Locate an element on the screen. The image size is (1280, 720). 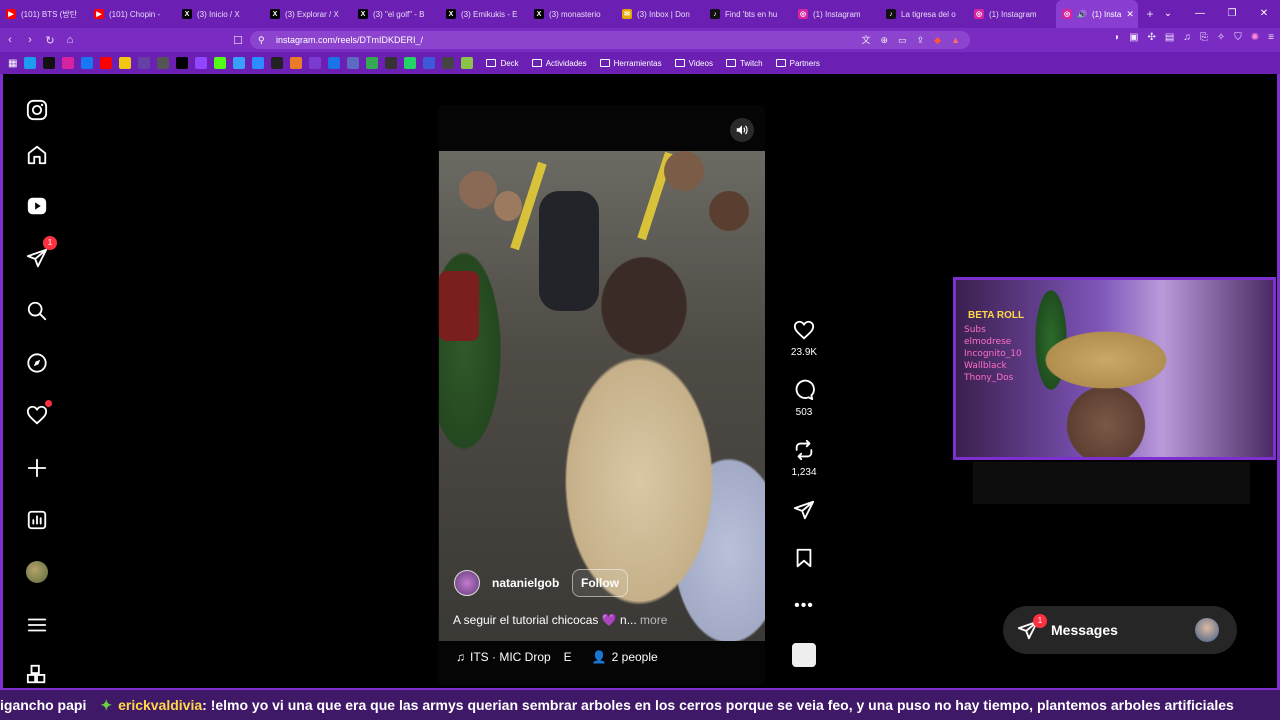
comment-action: 503 is located at coordinates (804, 398).